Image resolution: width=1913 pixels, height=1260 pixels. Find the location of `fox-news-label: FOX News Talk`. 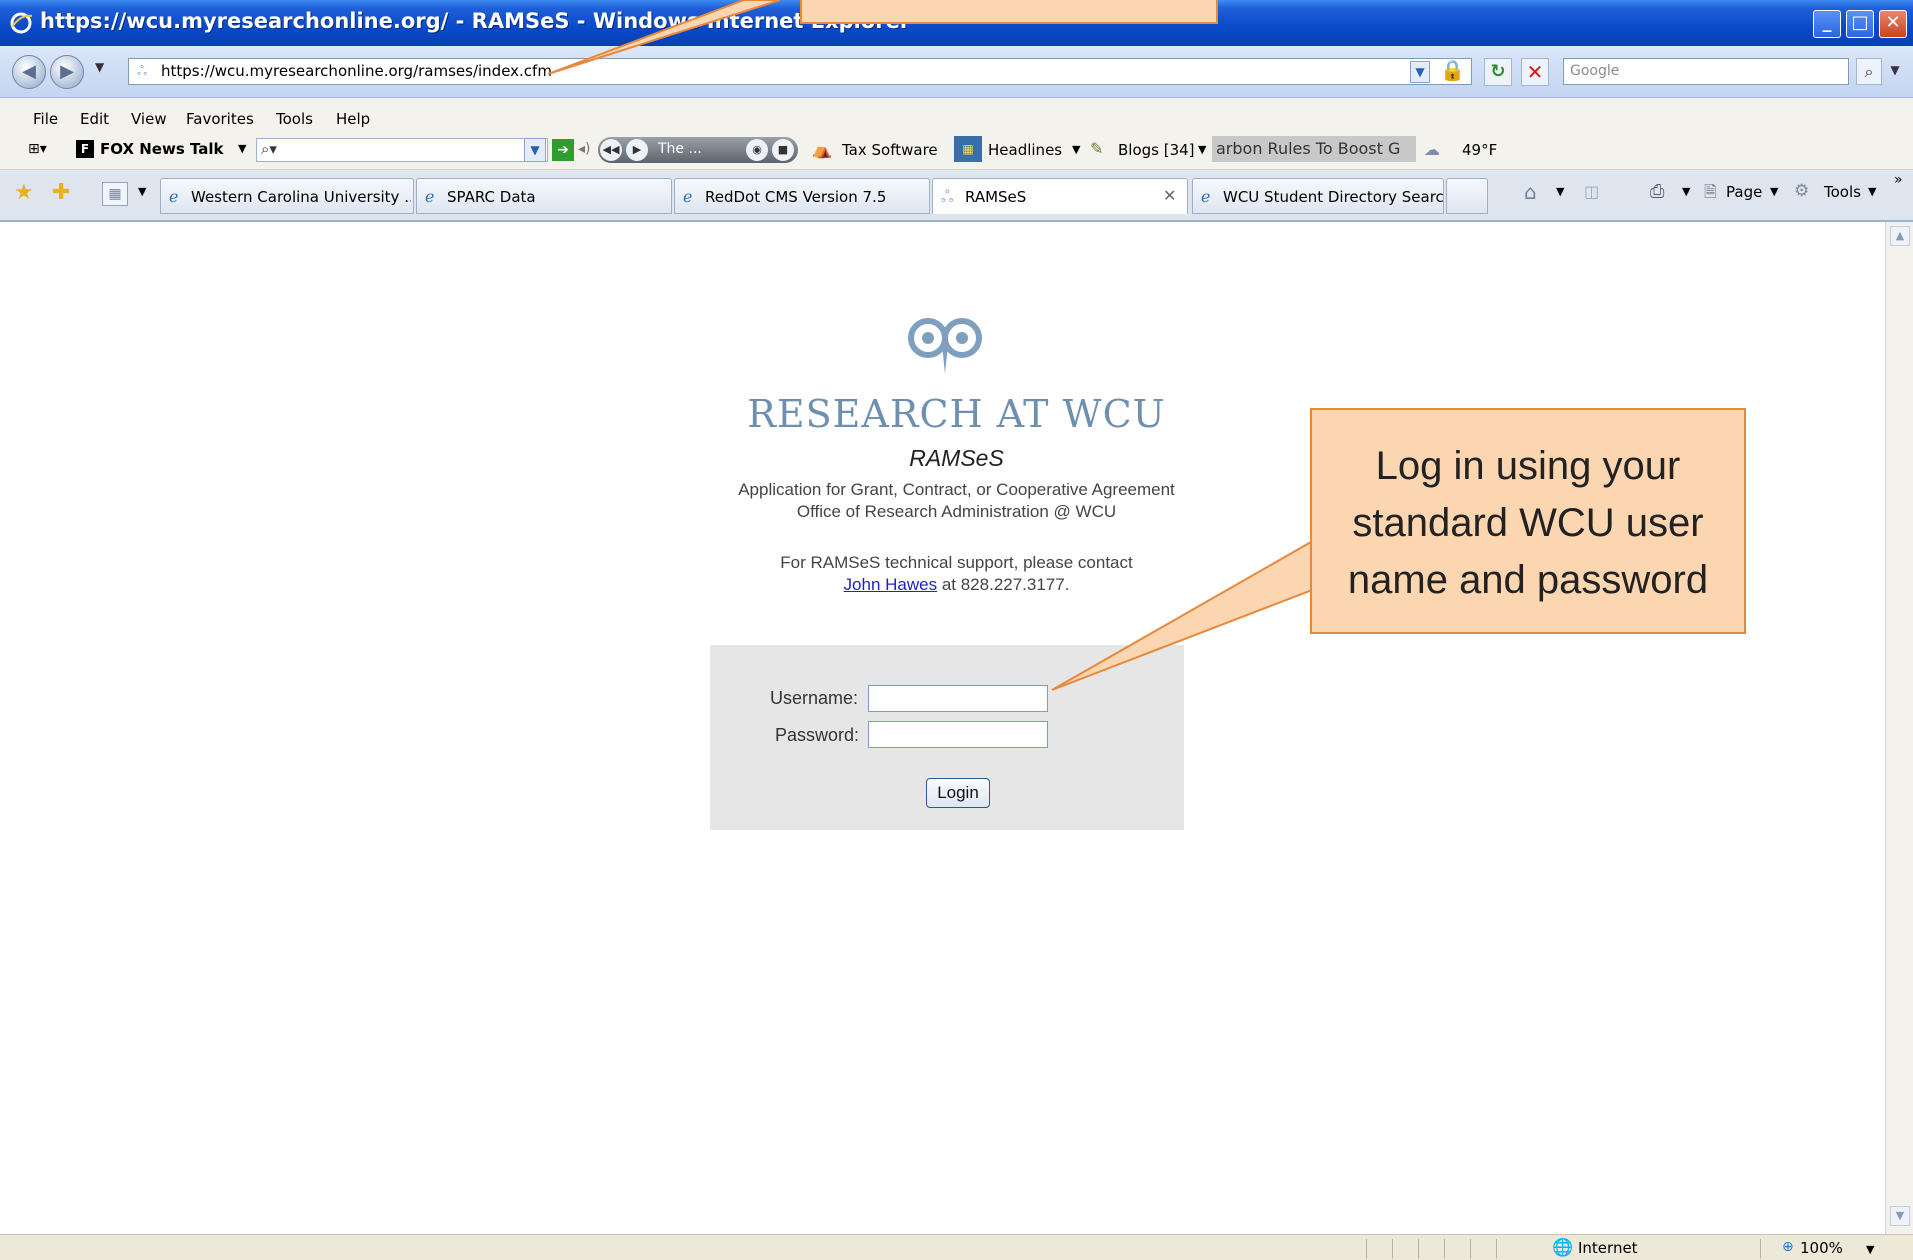

fox-news-label: FOX News Talk is located at coordinates (162, 149).